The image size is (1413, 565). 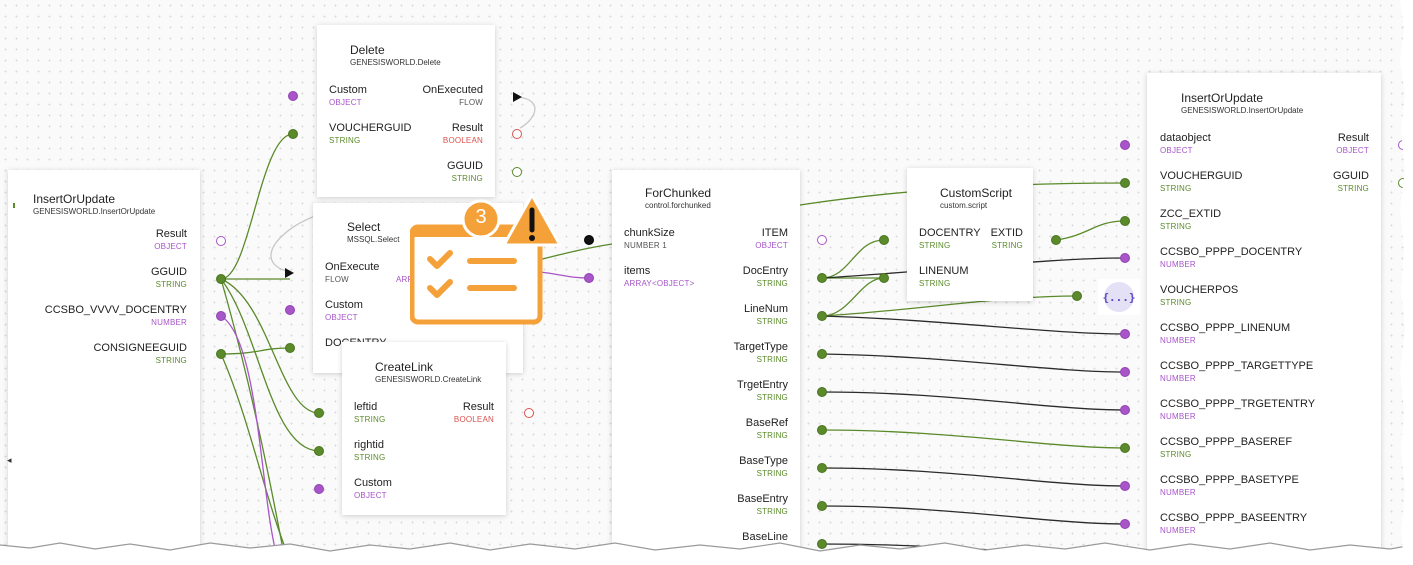 What do you see at coordinates (1226, 442) in the screenshot?
I see `port-label: CCSBO_PPPP_BASEREF` at bounding box center [1226, 442].